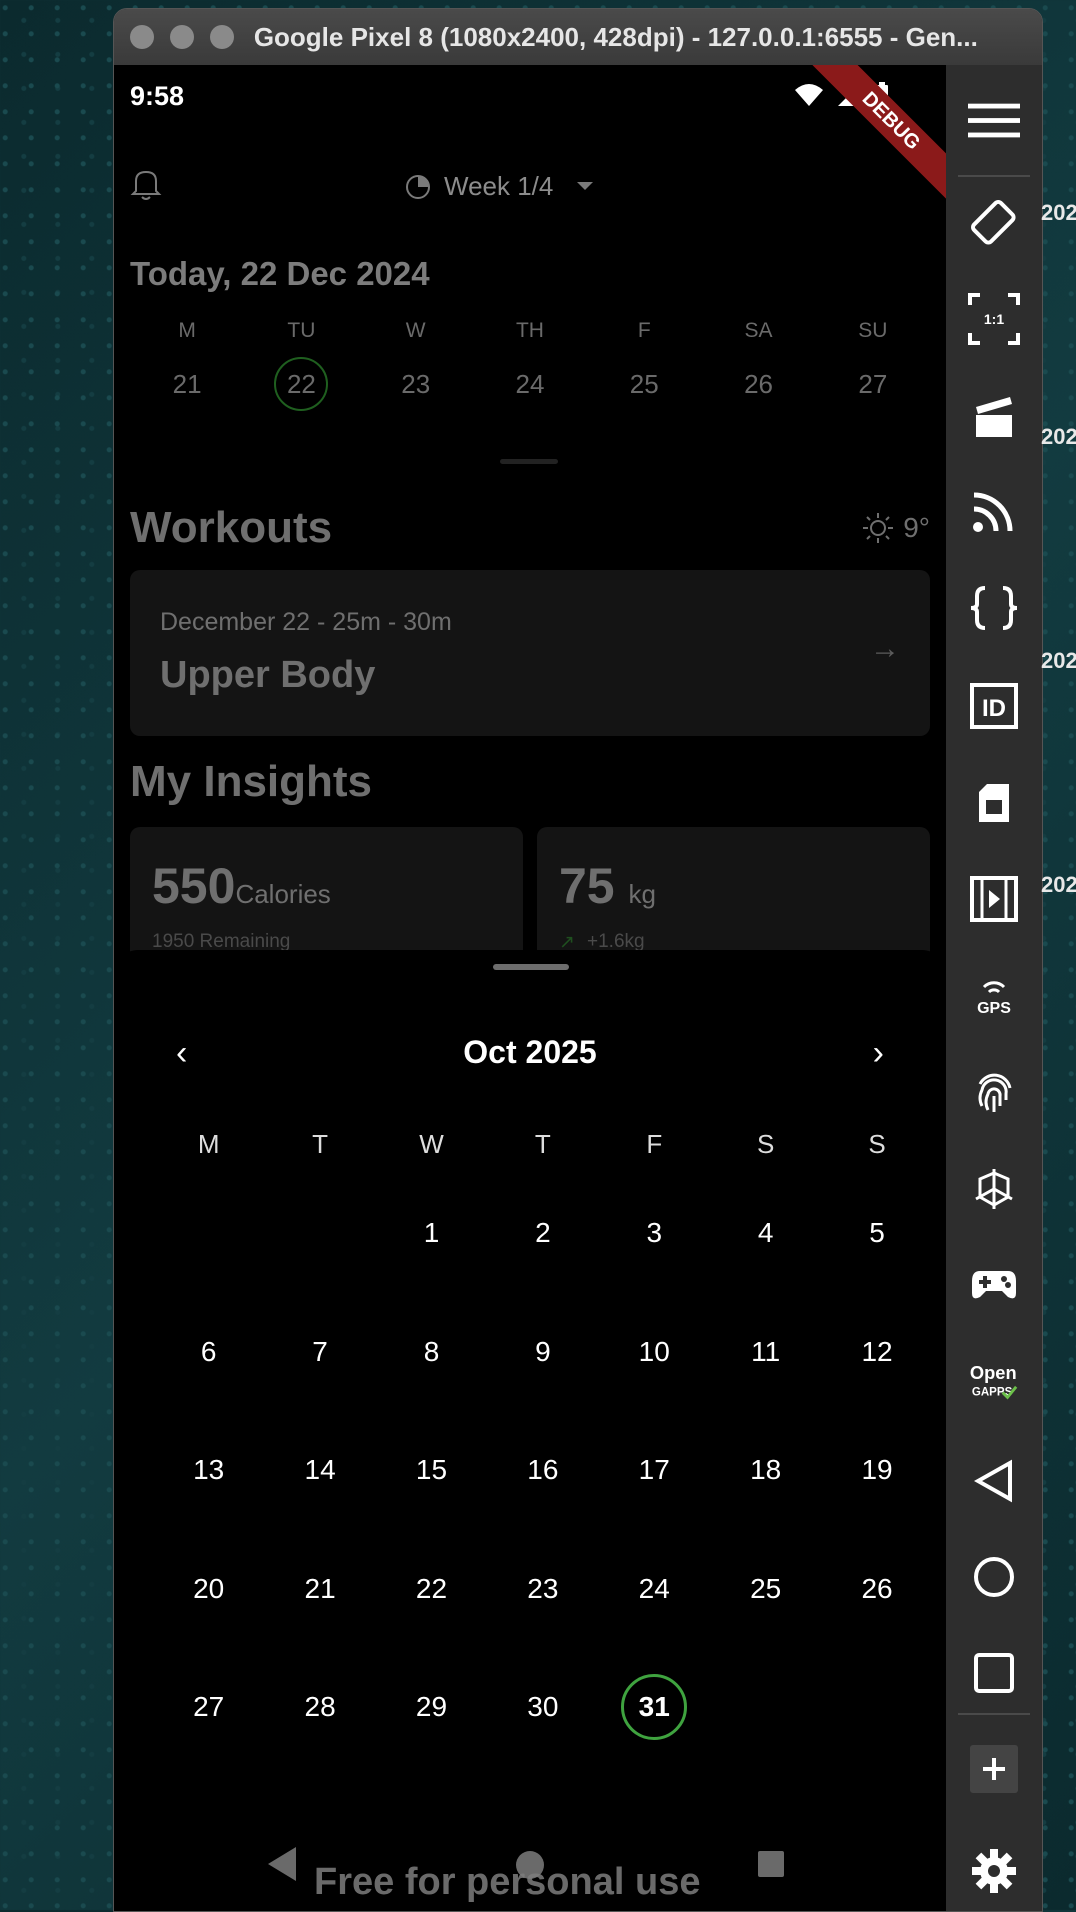  Describe the element at coordinates (326, 897) in the screenshot. I see `calories-card: 550Calories 1950 Remaining` at that location.